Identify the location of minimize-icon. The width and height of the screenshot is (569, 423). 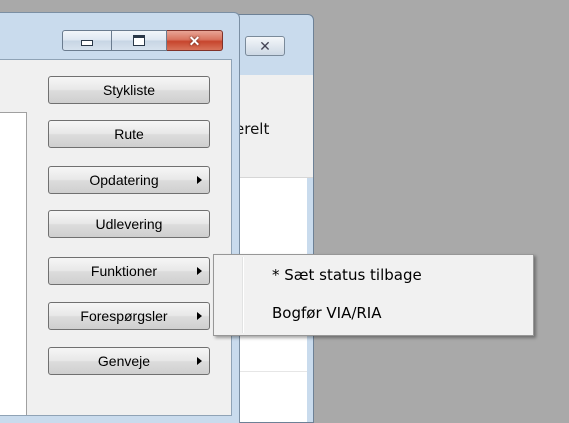
(87, 43).